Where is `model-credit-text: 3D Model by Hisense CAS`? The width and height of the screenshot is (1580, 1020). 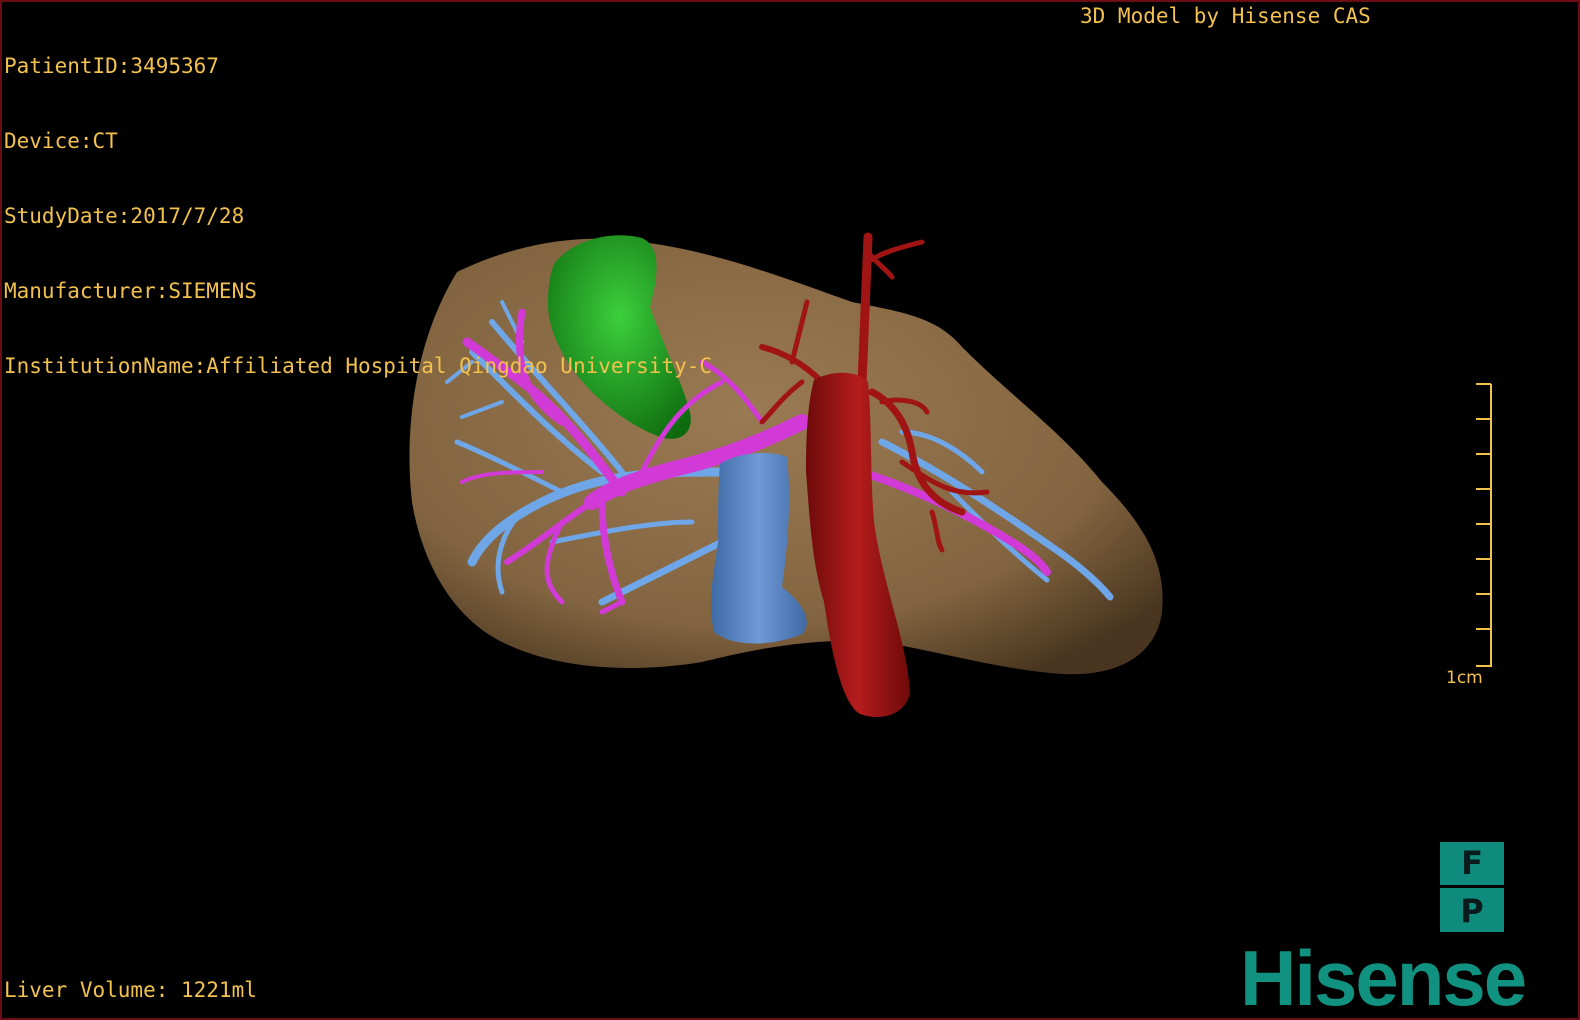
model-credit-text: 3D Model by Hisense CAS is located at coordinates (1225, 16).